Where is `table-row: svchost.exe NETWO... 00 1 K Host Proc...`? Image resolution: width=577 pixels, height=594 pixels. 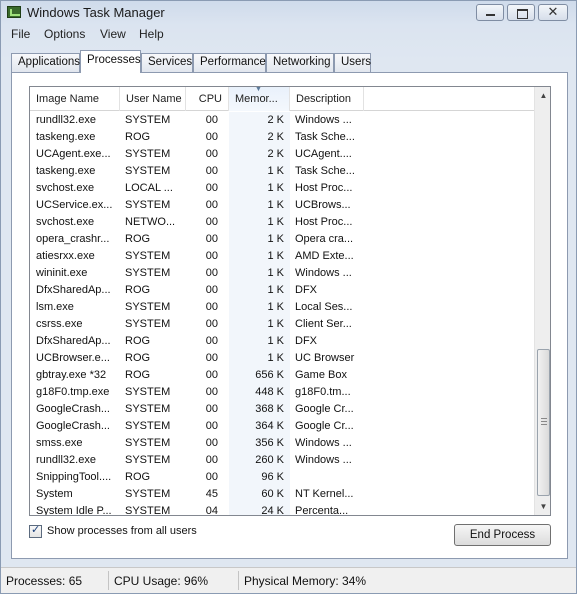 table-row: svchost.exe NETWO... 00 1 K Host Proc... is located at coordinates (282, 222).